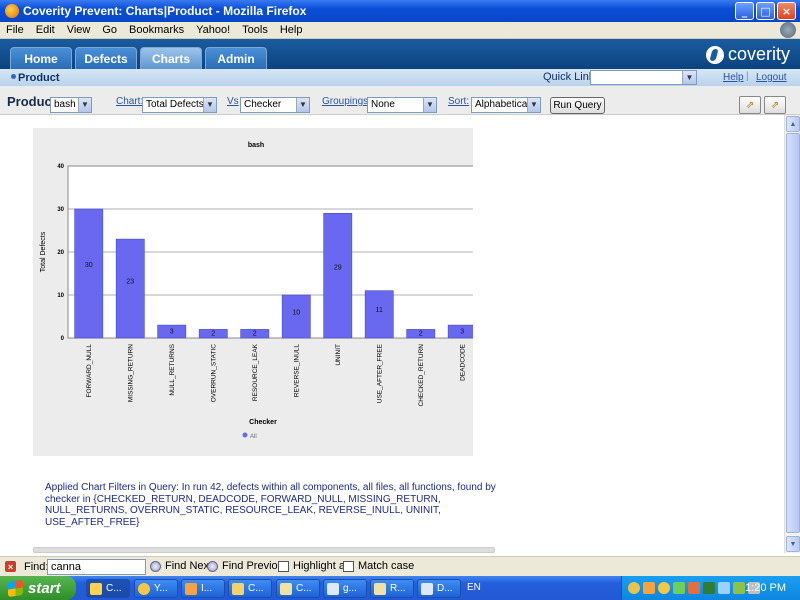 The height and width of the screenshot is (600, 800). I want to click on language-indicator: EN, so click(474, 587).